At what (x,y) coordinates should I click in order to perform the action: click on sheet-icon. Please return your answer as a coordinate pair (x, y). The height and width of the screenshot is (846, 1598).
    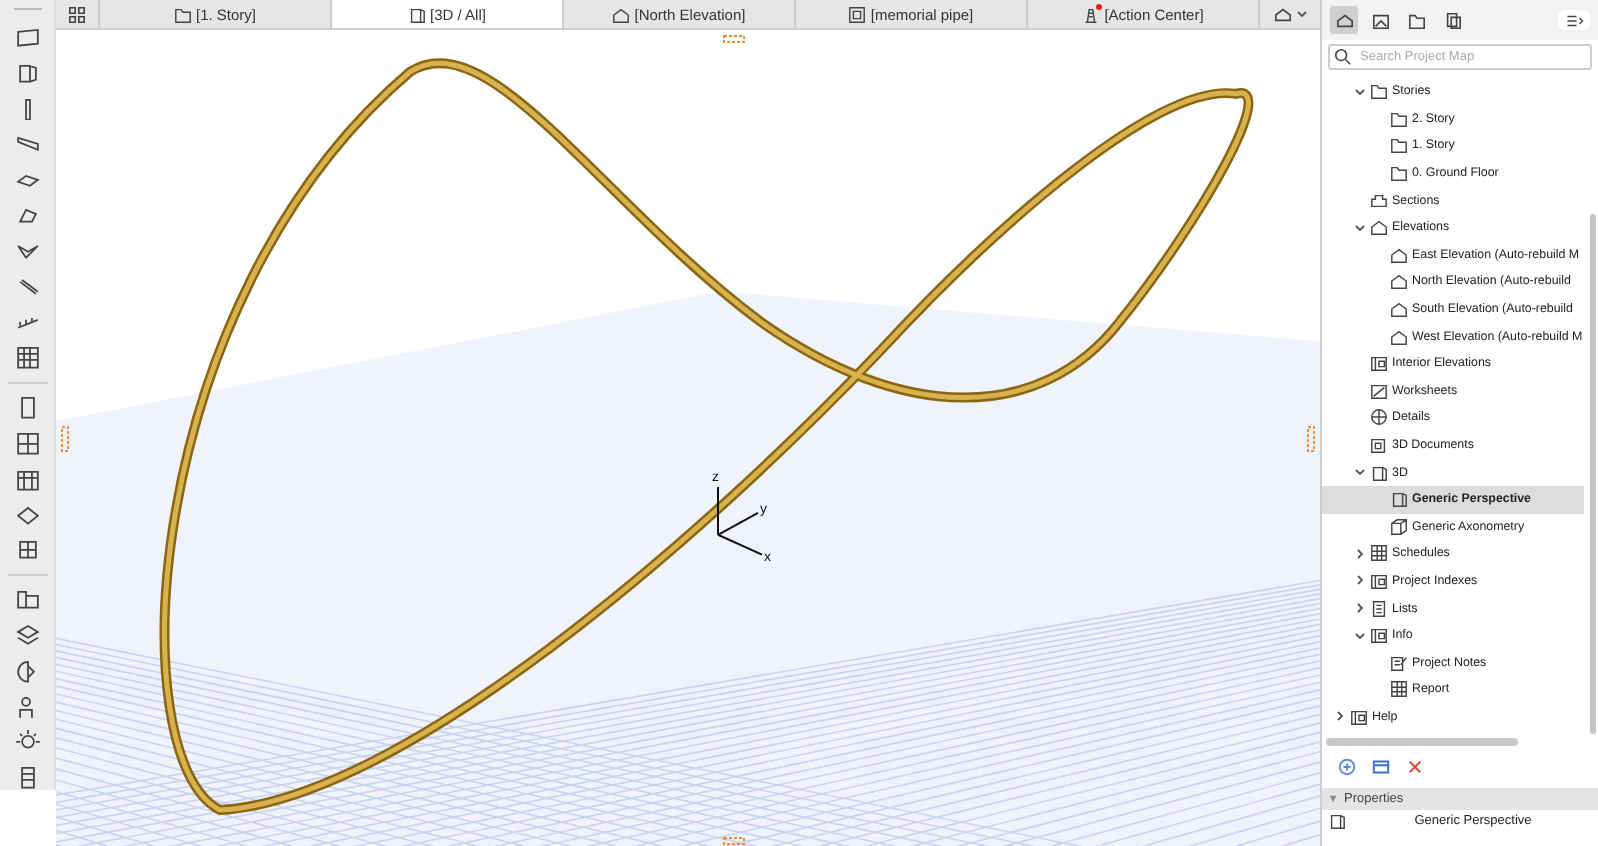
    Looking at the image, I should click on (1379, 390).